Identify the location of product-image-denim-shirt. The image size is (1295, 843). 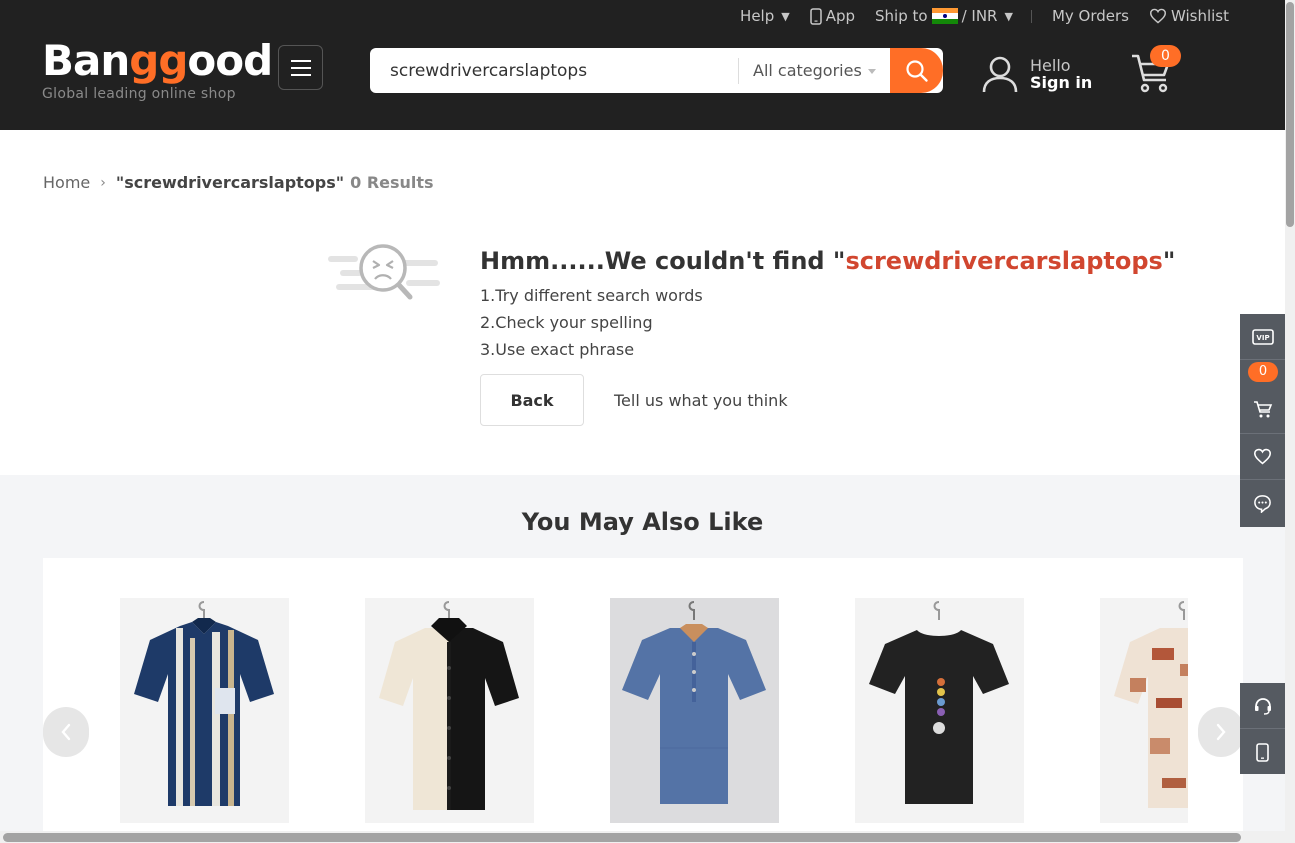
(694, 710).